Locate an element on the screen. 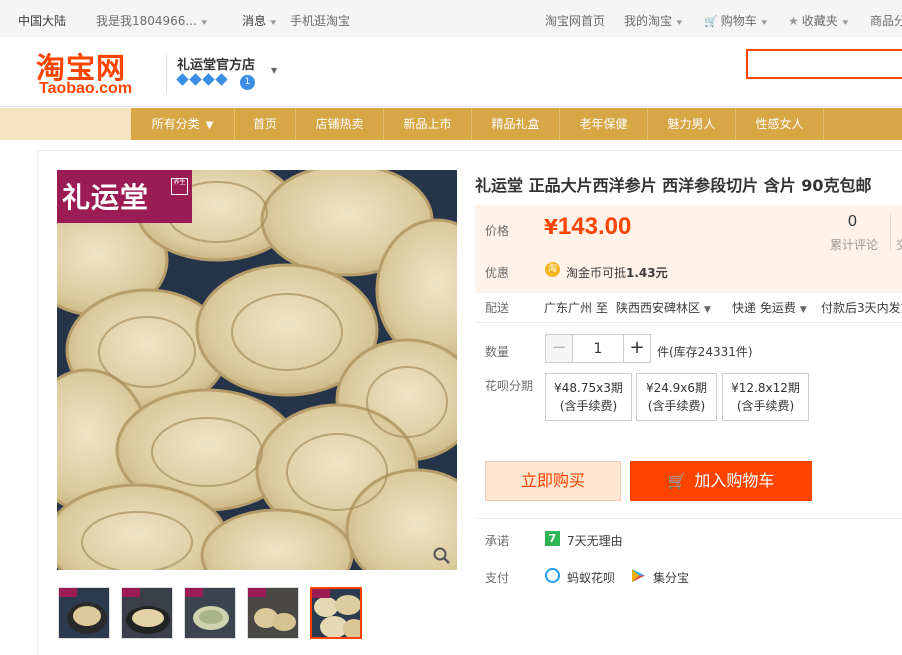 This screenshot has height=655, width=902. cart-link: 🛒 购物车 ▾ is located at coordinates (735, 20).